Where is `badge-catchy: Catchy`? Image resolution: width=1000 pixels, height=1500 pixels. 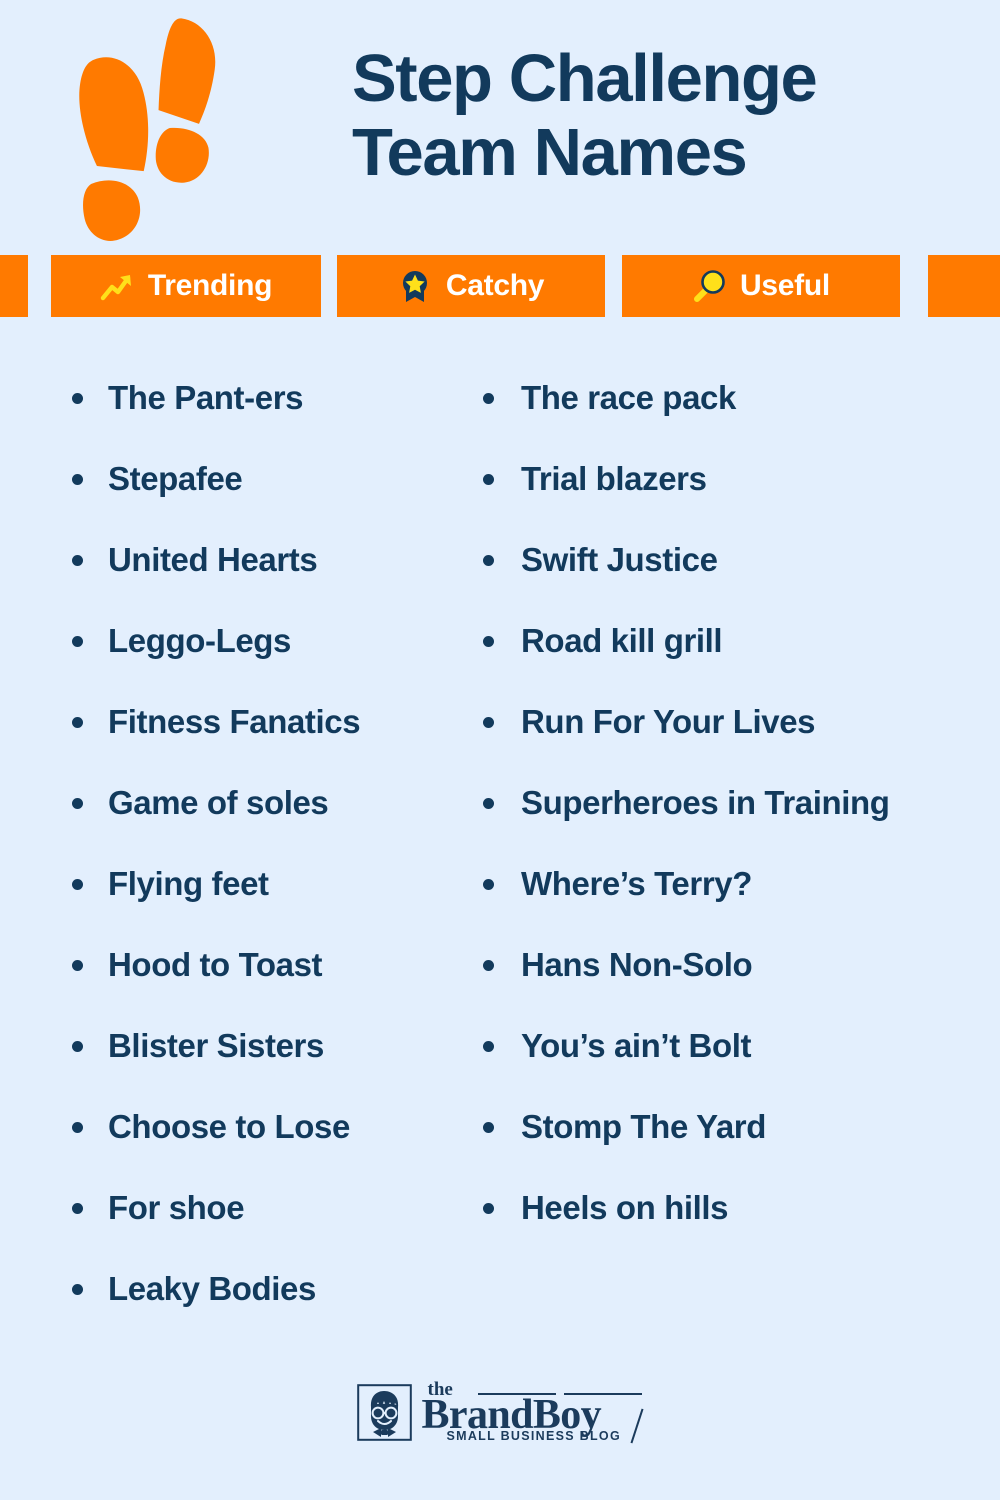 badge-catchy: Catchy is located at coordinates (471, 286).